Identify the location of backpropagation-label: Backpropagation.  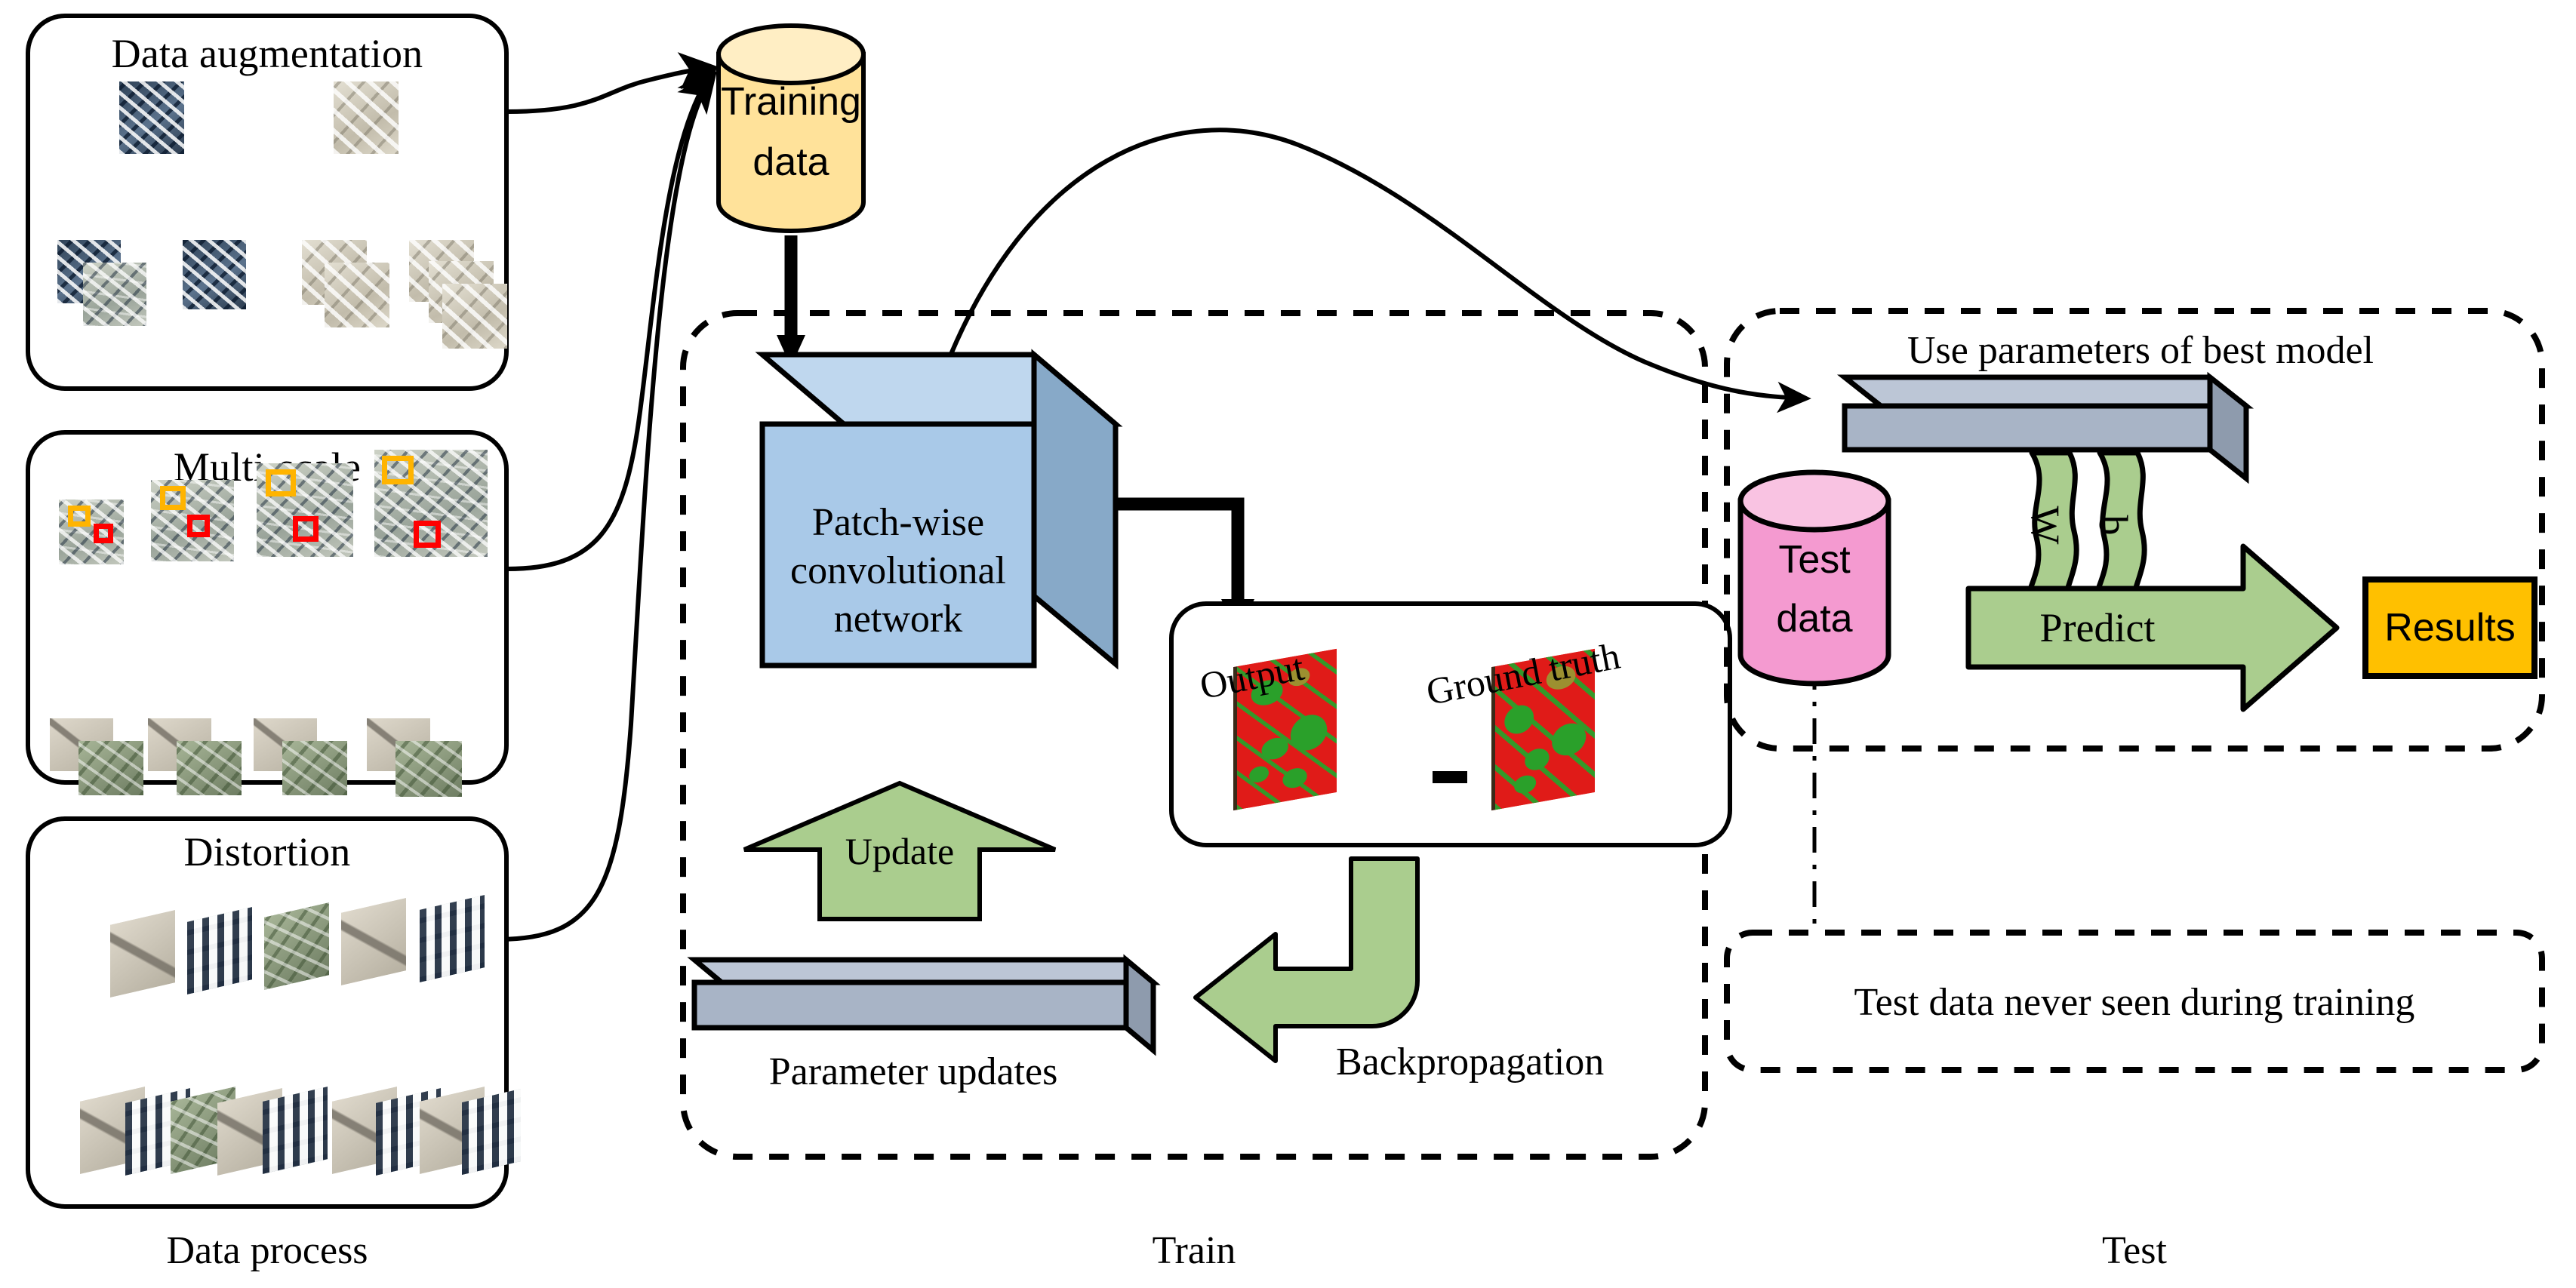
(1470, 1062).